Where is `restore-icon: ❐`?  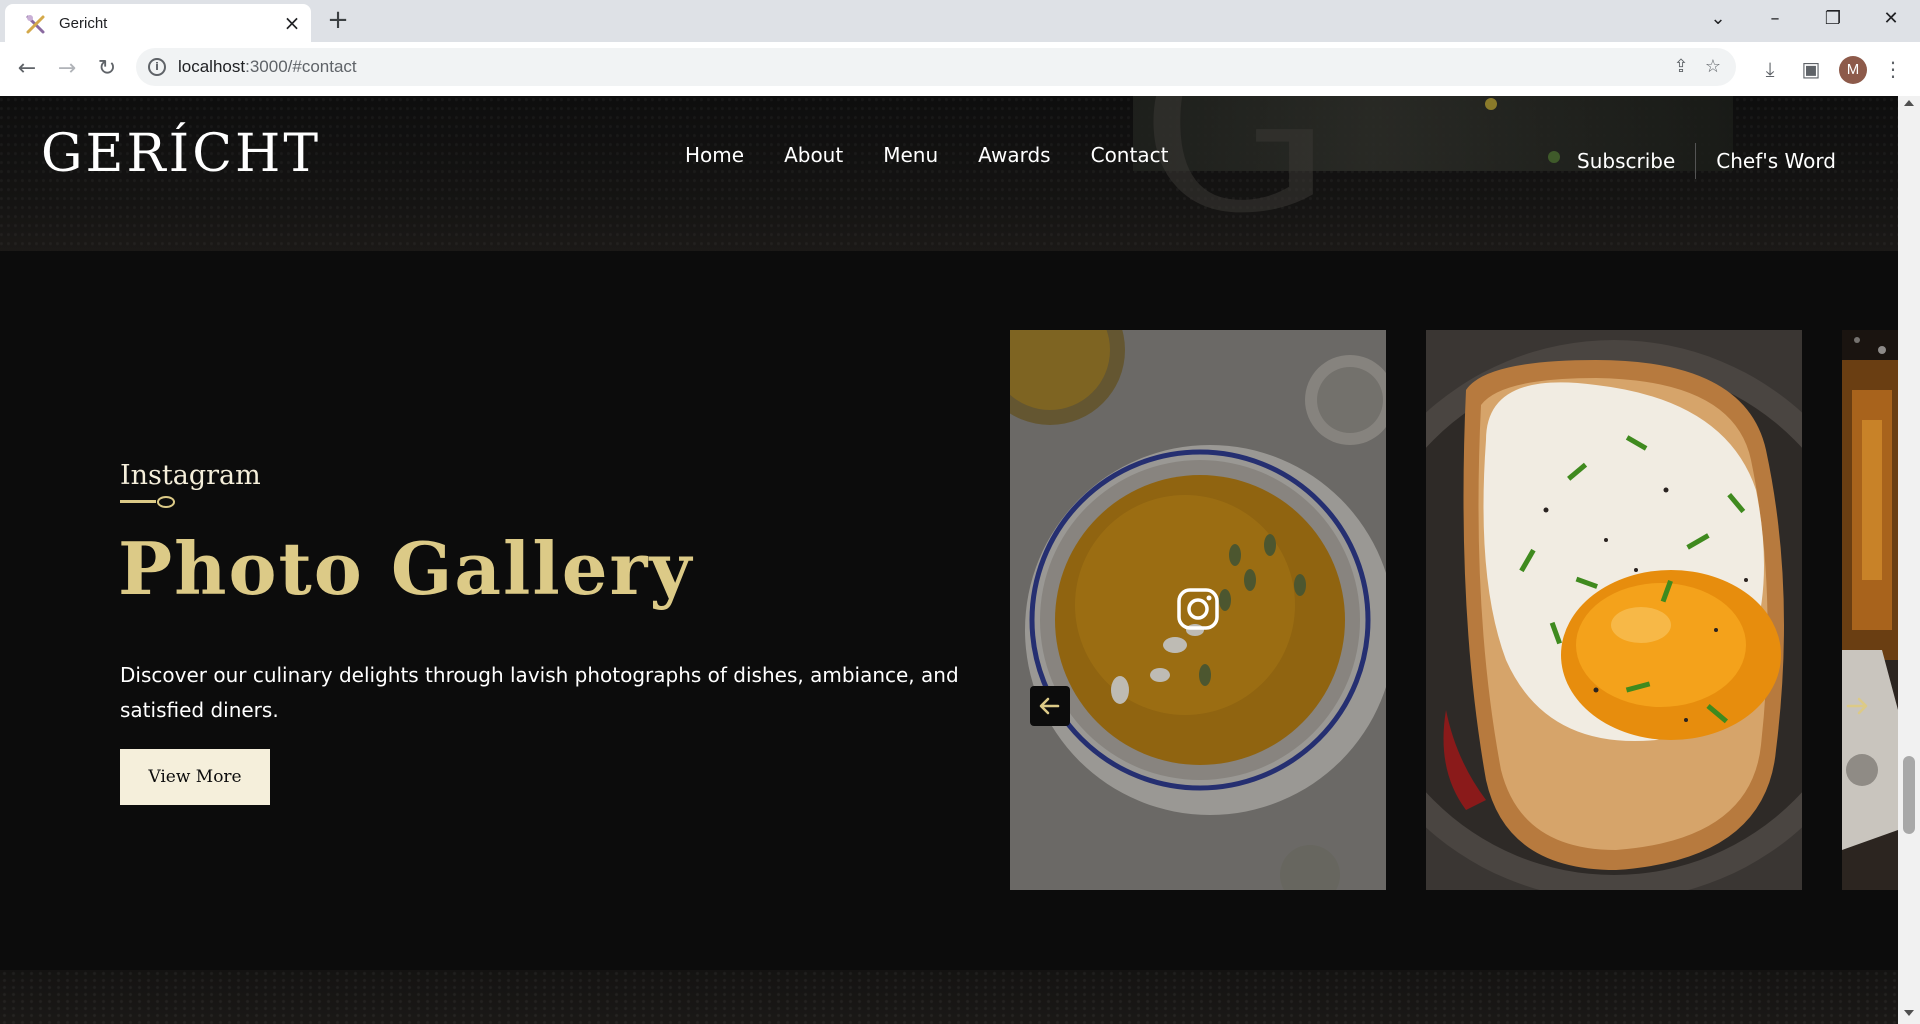
restore-icon: ❐ is located at coordinates (1833, 19).